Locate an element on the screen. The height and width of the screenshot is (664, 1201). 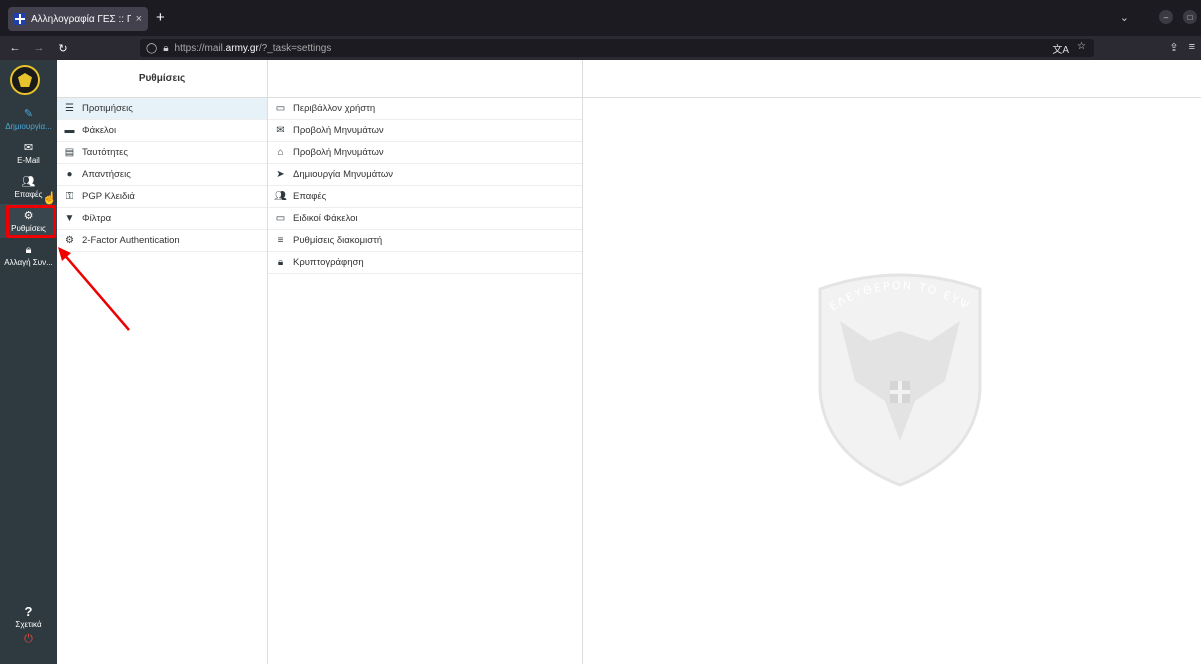
settings-section-row: ⚙ 2-Factor Authentication is located at coordinates (162, 241).